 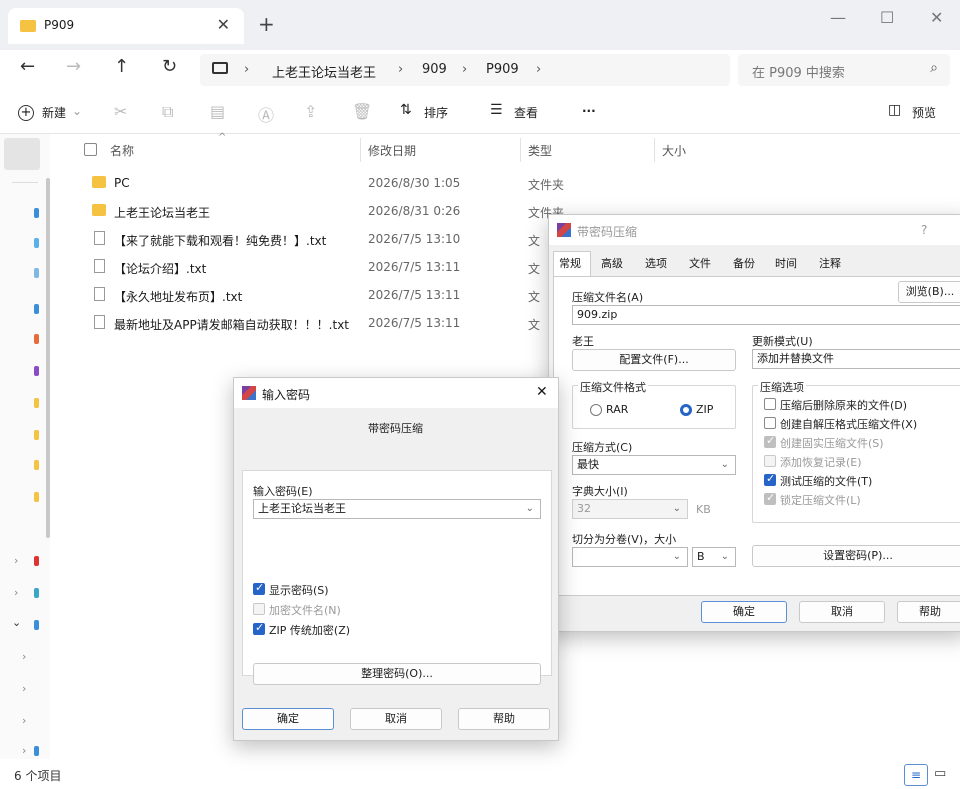 I want to click on address-bar: › 上老王论坛当老王 › 909 › P909 ›, so click(x=465, y=70).